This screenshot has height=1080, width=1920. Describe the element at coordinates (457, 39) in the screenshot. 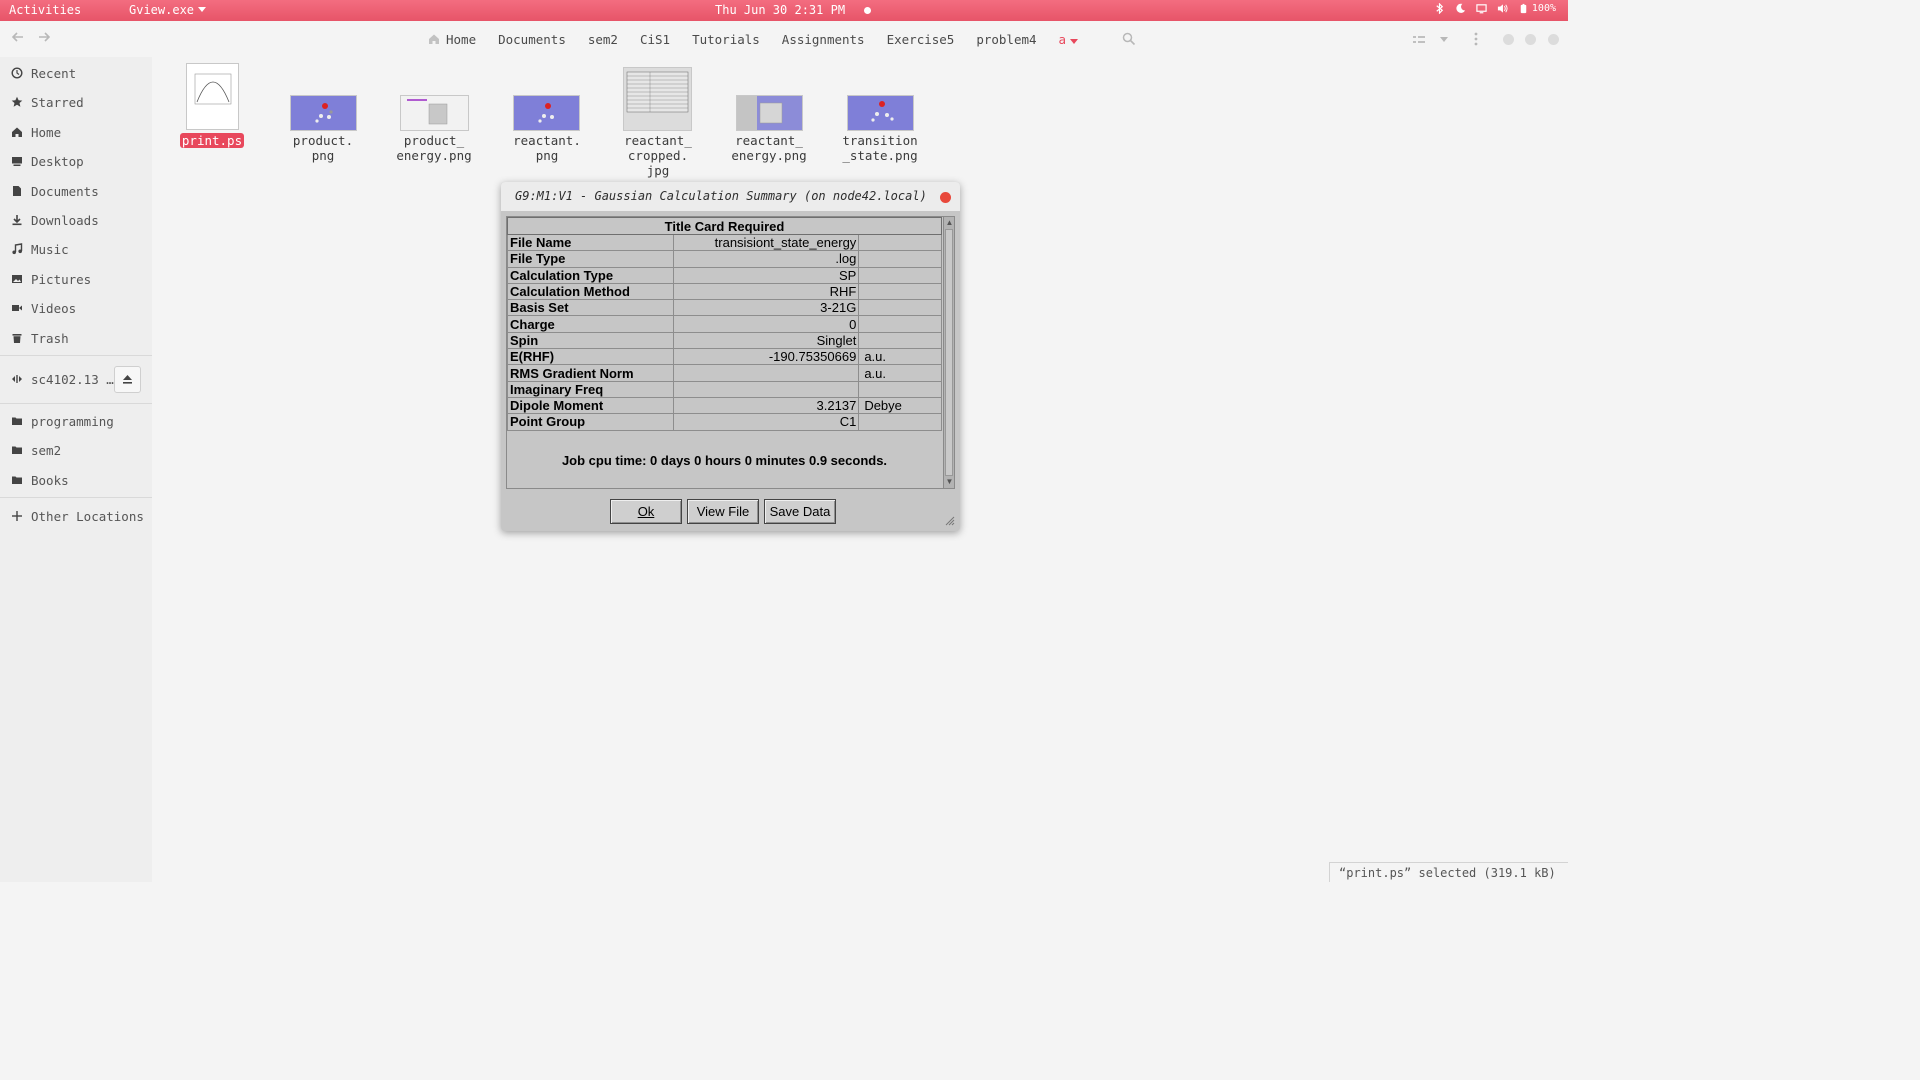

I see `breadcrumb-home: Home` at that location.